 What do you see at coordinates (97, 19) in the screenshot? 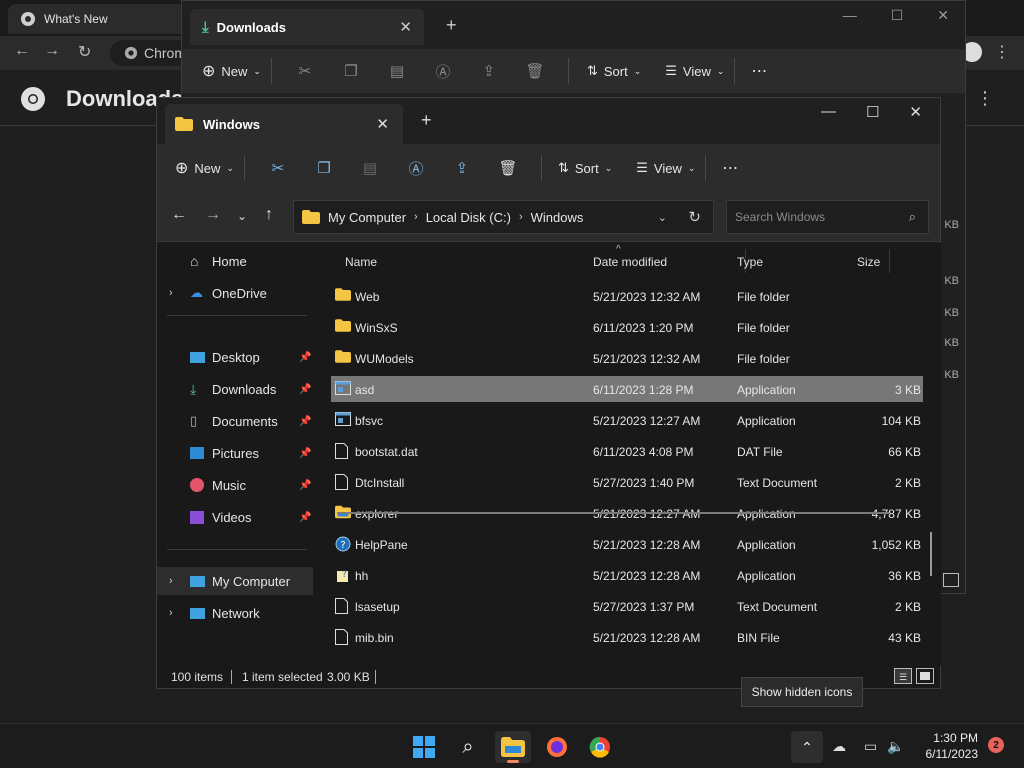
I see `chrome-tab: What's New` at bounding box center [97, 19].